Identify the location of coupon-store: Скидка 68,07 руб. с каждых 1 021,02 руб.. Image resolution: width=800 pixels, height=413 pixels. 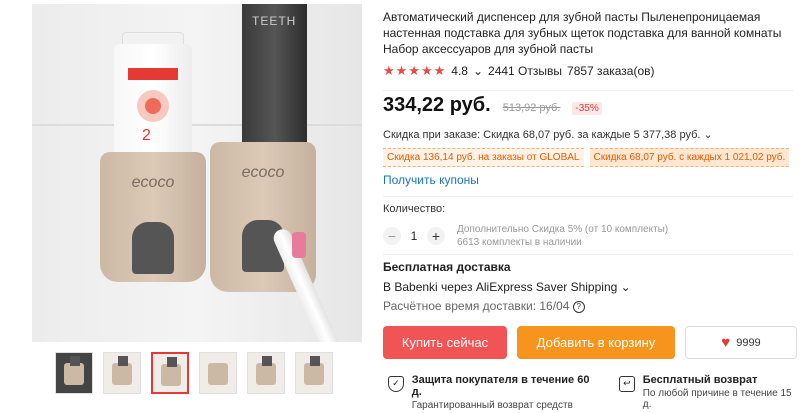
(689, 157).